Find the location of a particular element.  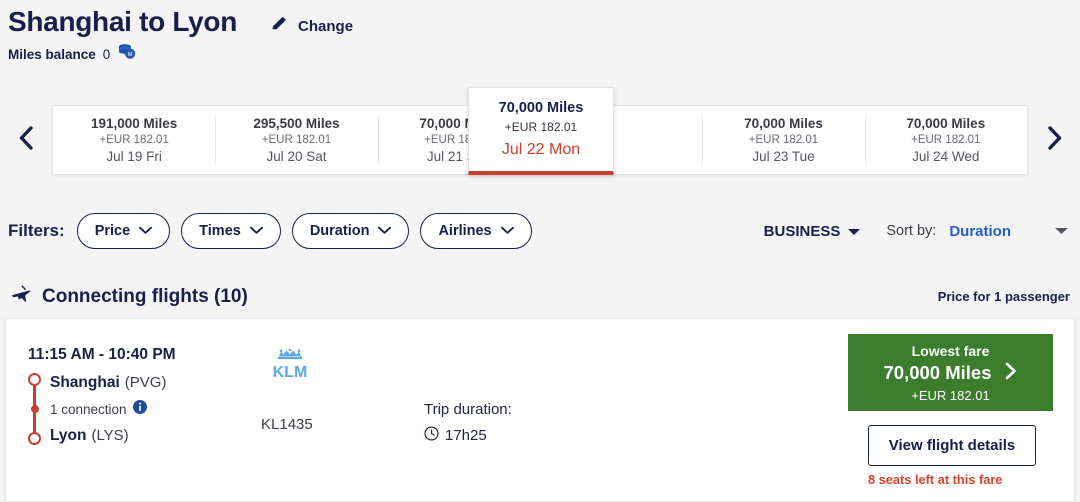

route-header-row: Shanghai to Lyon Change is located at coordinates (544, 22).